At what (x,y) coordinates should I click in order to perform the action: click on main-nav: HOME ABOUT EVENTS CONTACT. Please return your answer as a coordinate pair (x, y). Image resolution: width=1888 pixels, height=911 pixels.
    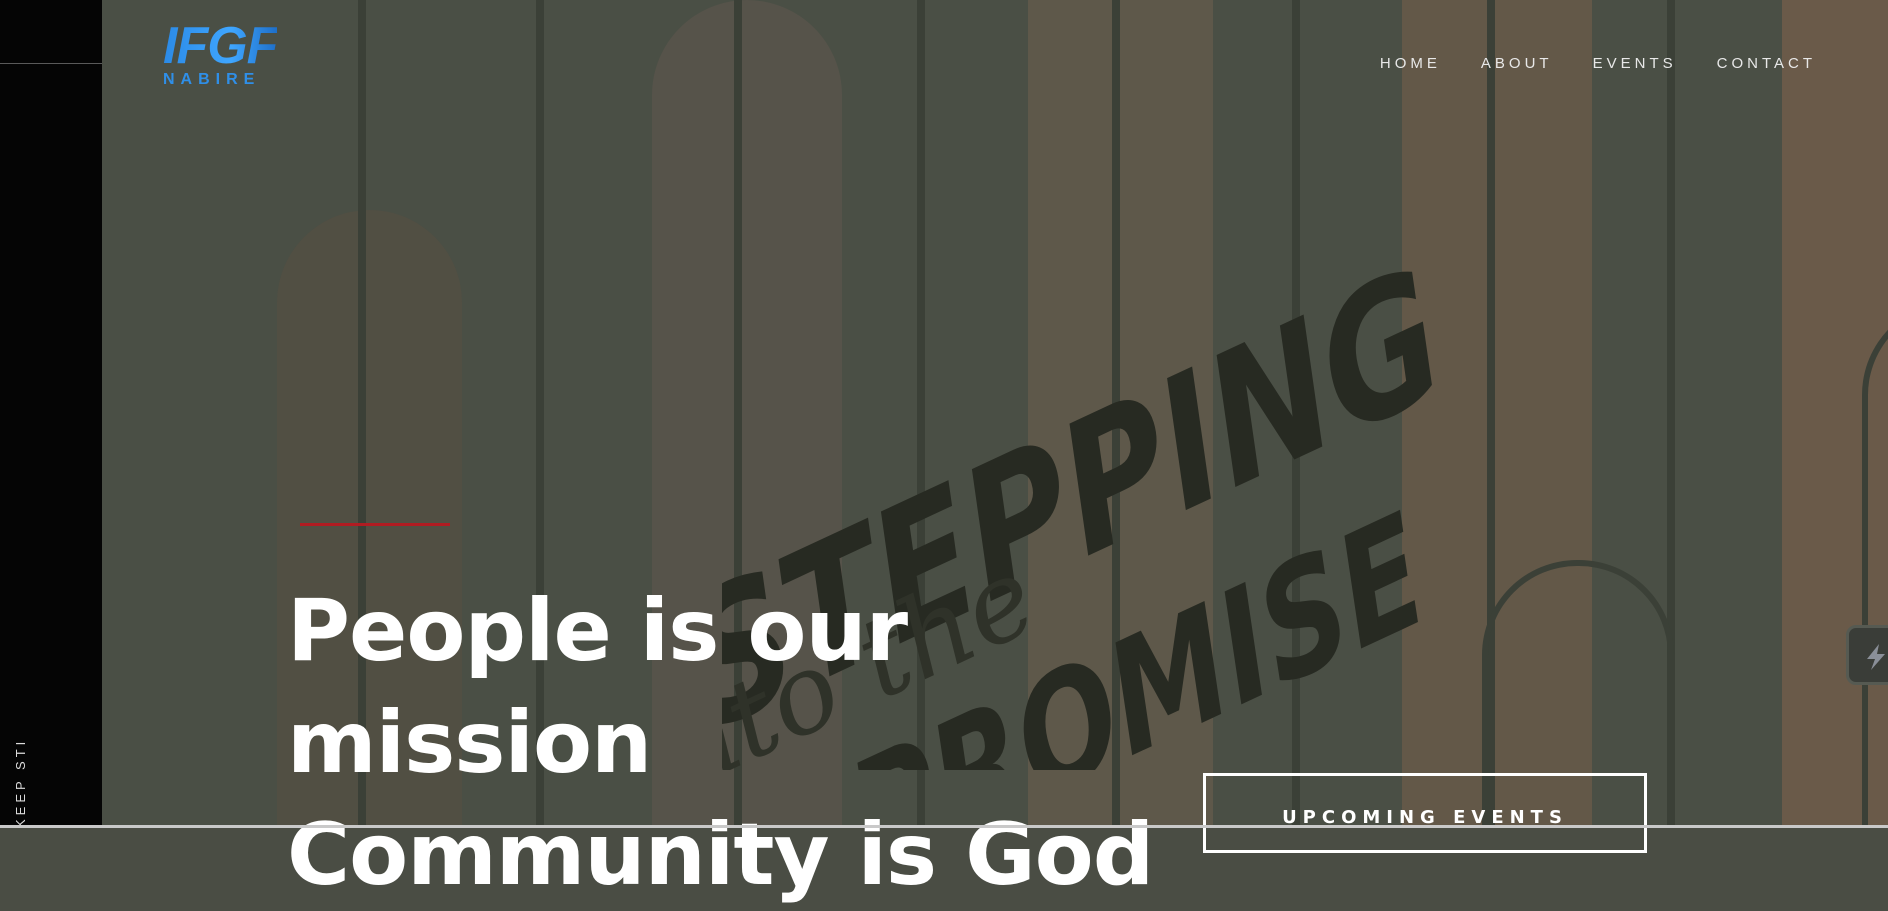
    Looking at the image, I should click on (1598, 63).